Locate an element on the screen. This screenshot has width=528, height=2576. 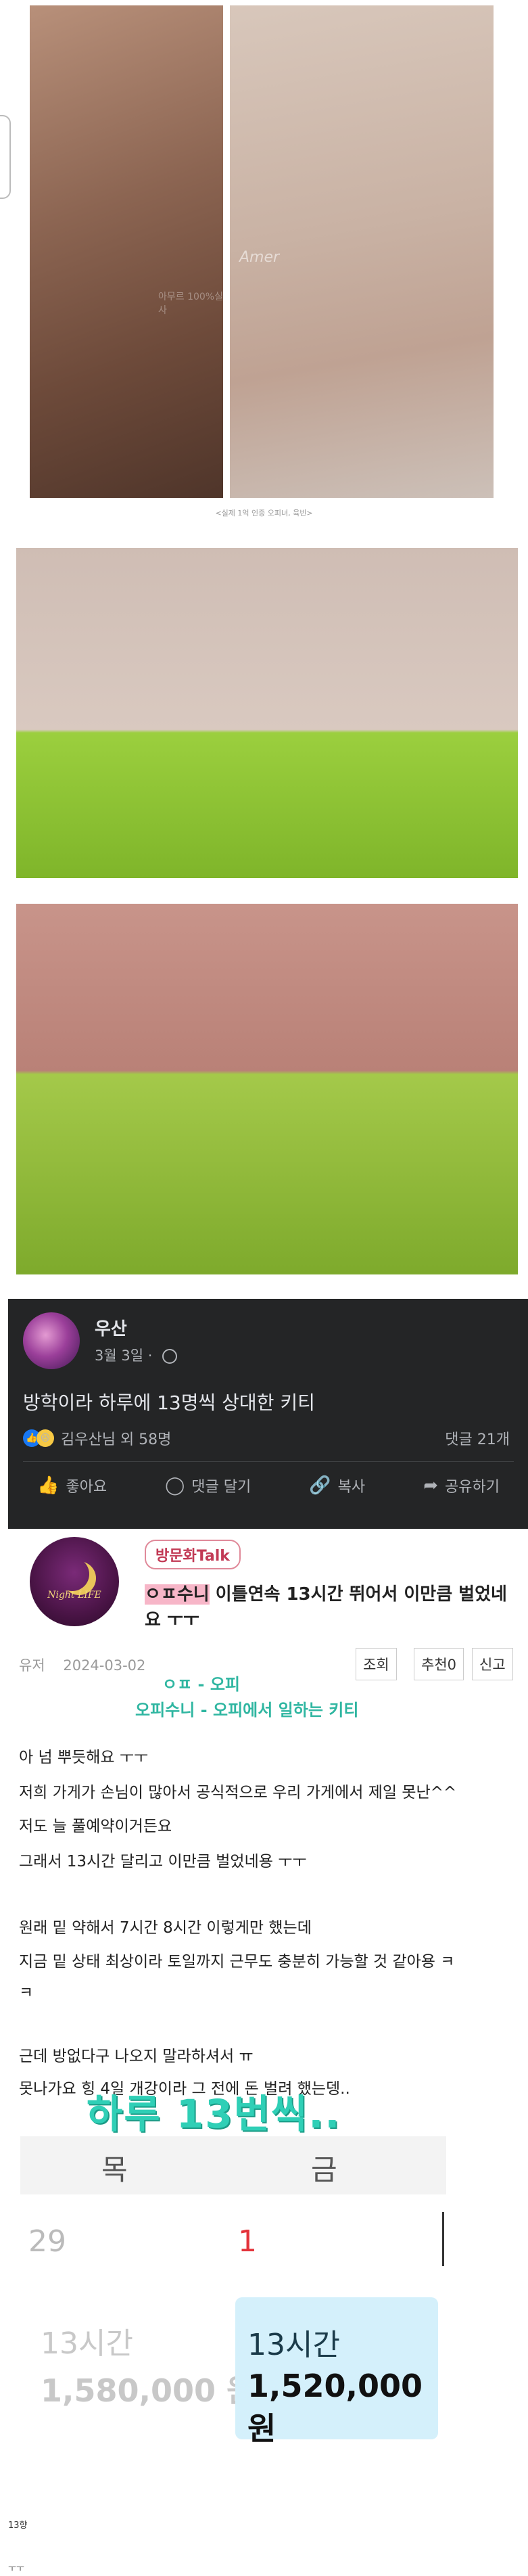
body-line: 저도 늘 풀예약이거든요 is located at coordinates (96, 1826).